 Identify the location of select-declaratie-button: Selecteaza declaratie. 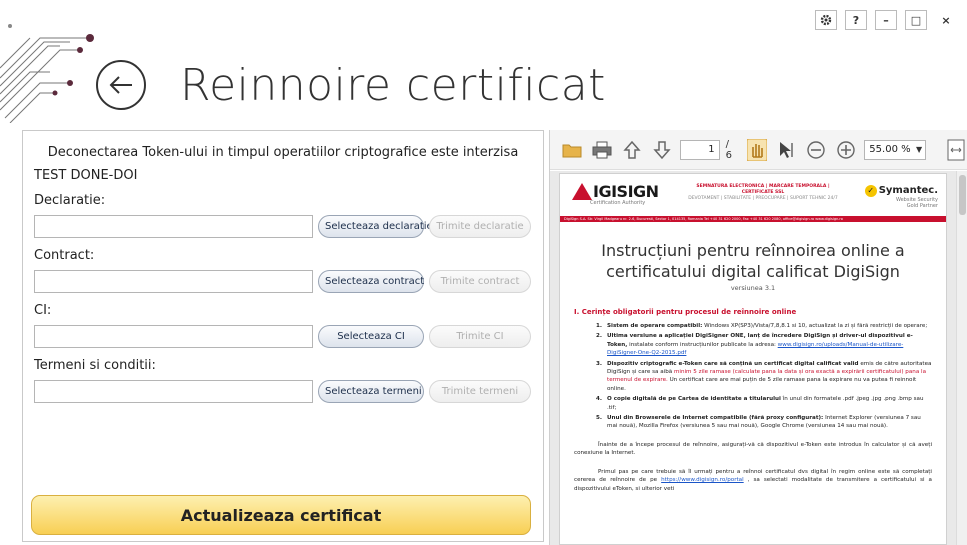
(375, 226).